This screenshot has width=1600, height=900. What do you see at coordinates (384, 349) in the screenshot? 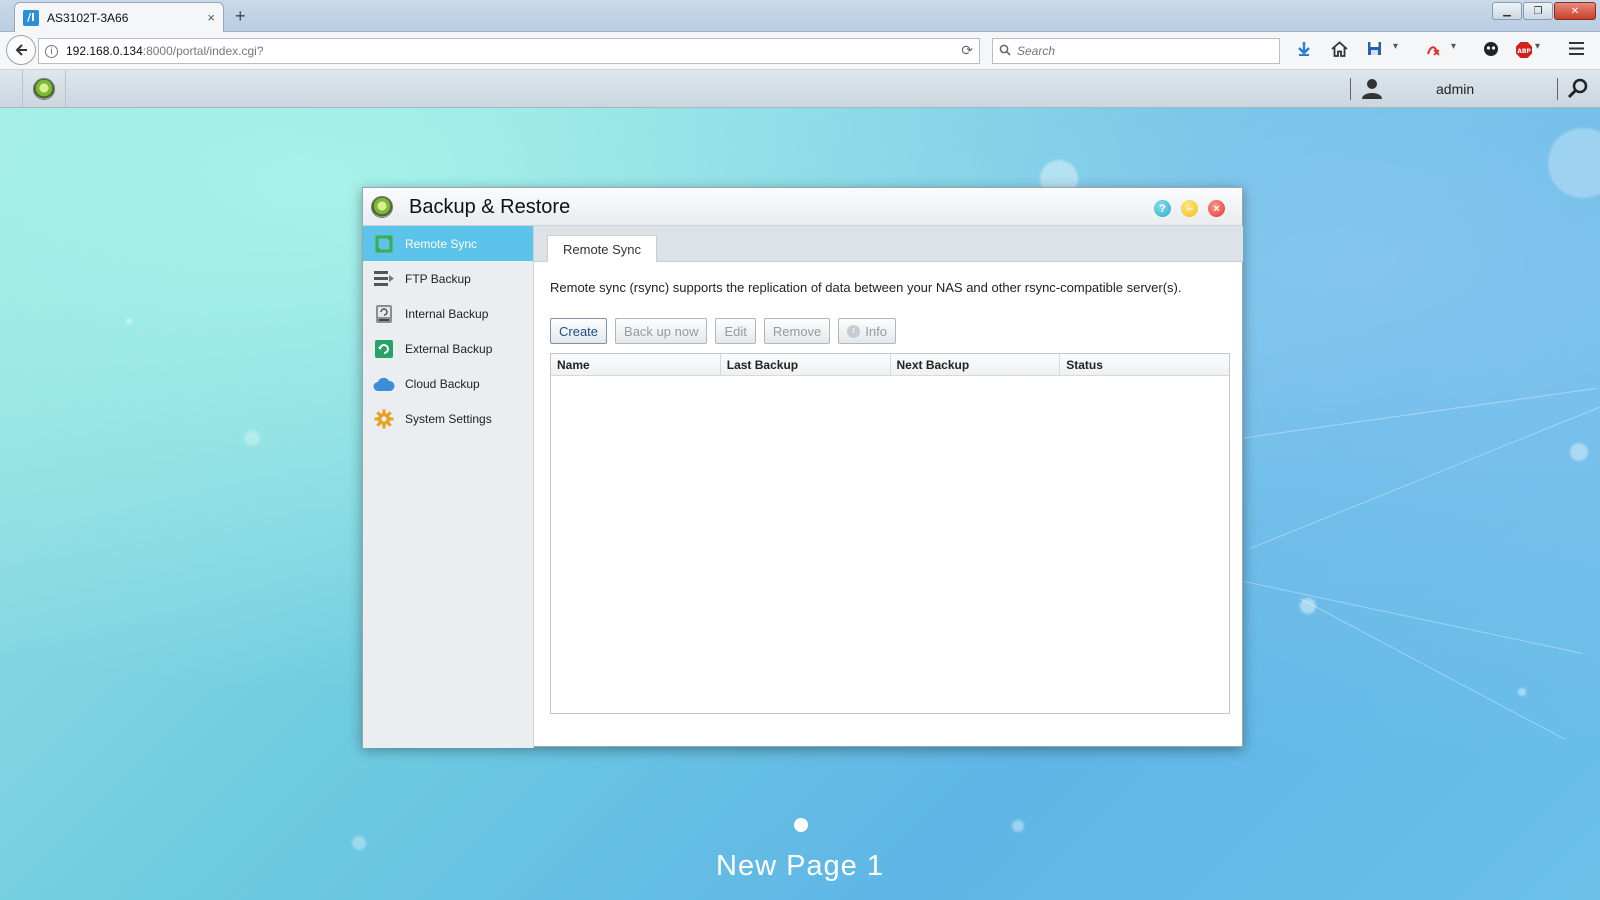
I see `external-backup-icon` at bounding box center [384, 349].